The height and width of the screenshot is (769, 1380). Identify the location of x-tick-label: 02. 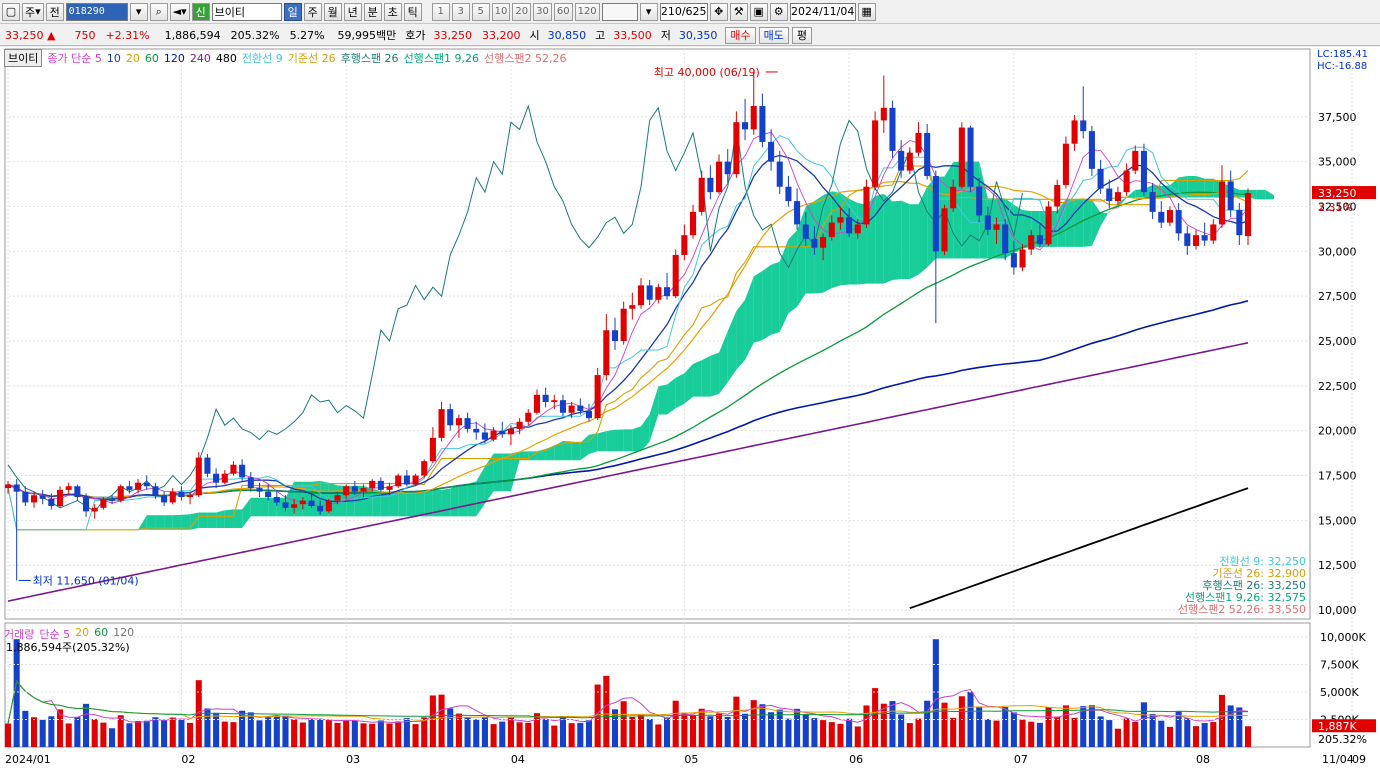
(188, 759).